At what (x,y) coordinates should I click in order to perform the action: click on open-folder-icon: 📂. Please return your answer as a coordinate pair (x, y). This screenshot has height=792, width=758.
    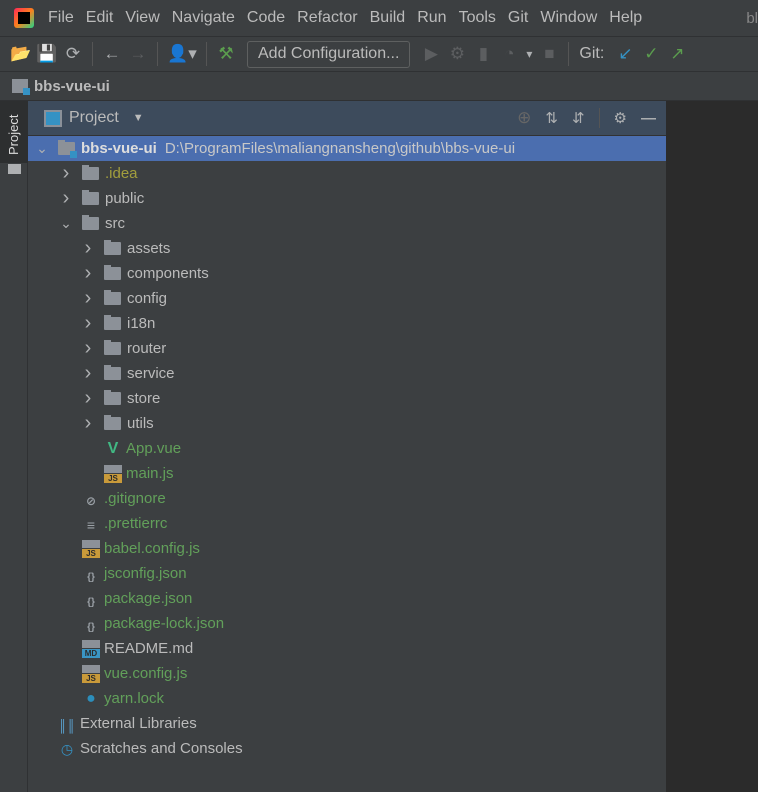
    Looking at the image, I should click on (21, 54).